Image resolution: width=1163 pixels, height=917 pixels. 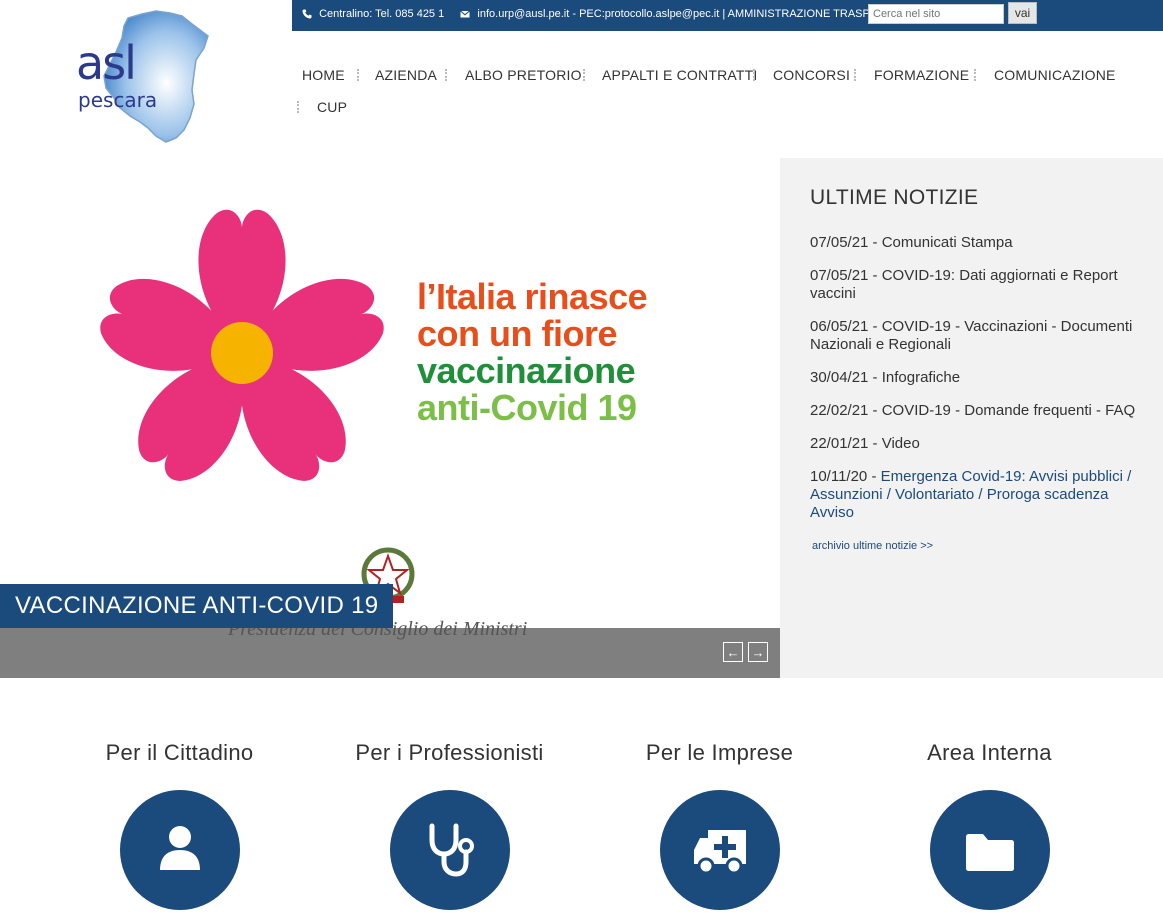 I want to click on nav-item-azienda: AZIENDA, so click(x=406, y=75).